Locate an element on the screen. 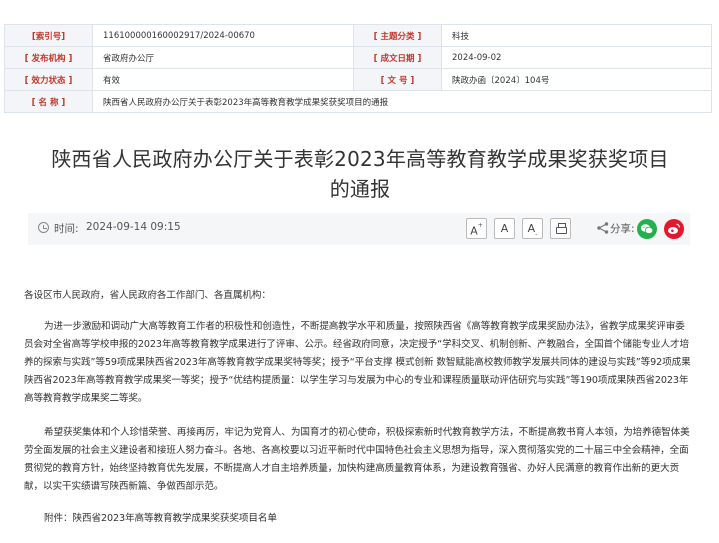 This screenshot has width=719, height=543. issuer-label: [ 发布机构 ] is located at coordinates (48, 57).